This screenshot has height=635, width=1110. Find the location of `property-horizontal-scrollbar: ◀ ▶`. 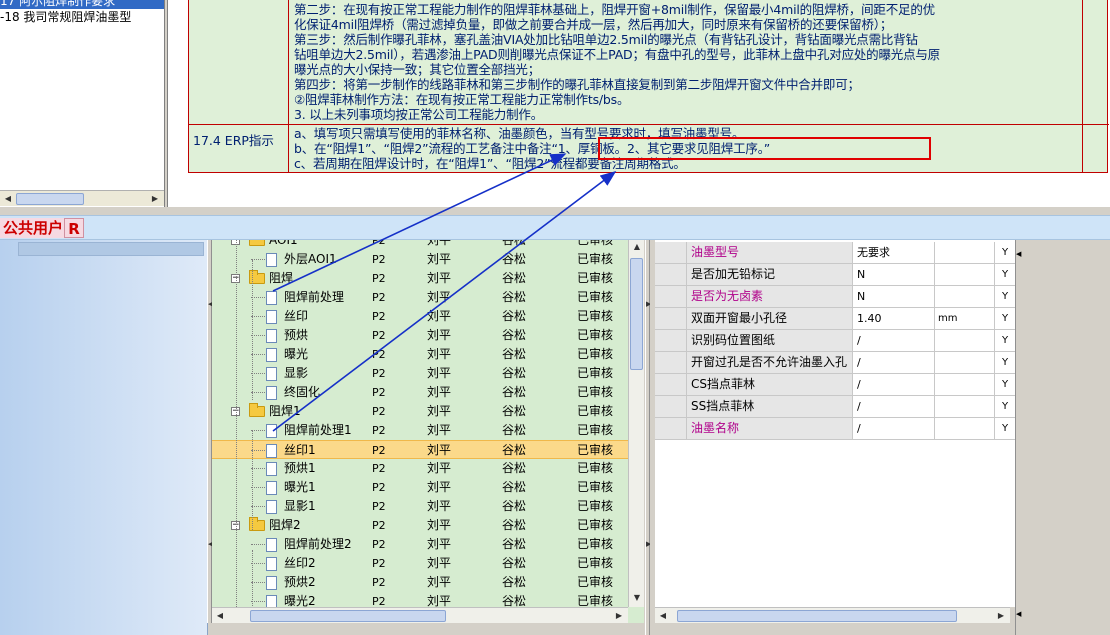

property-horizontal-scrollbar: ◀ ▶ is located at coordinates (832, 615).